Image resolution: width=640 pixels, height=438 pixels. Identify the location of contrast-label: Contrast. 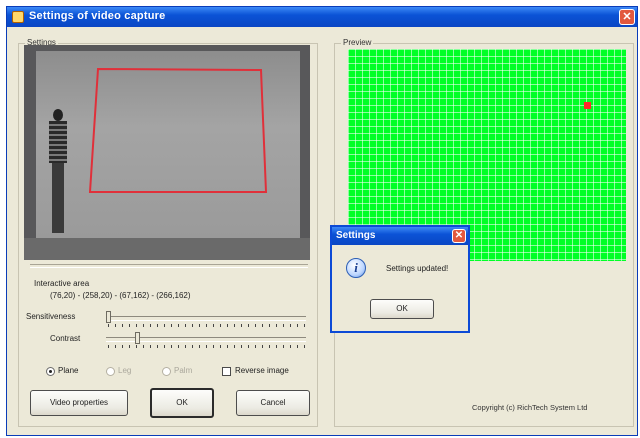
(65, 338).